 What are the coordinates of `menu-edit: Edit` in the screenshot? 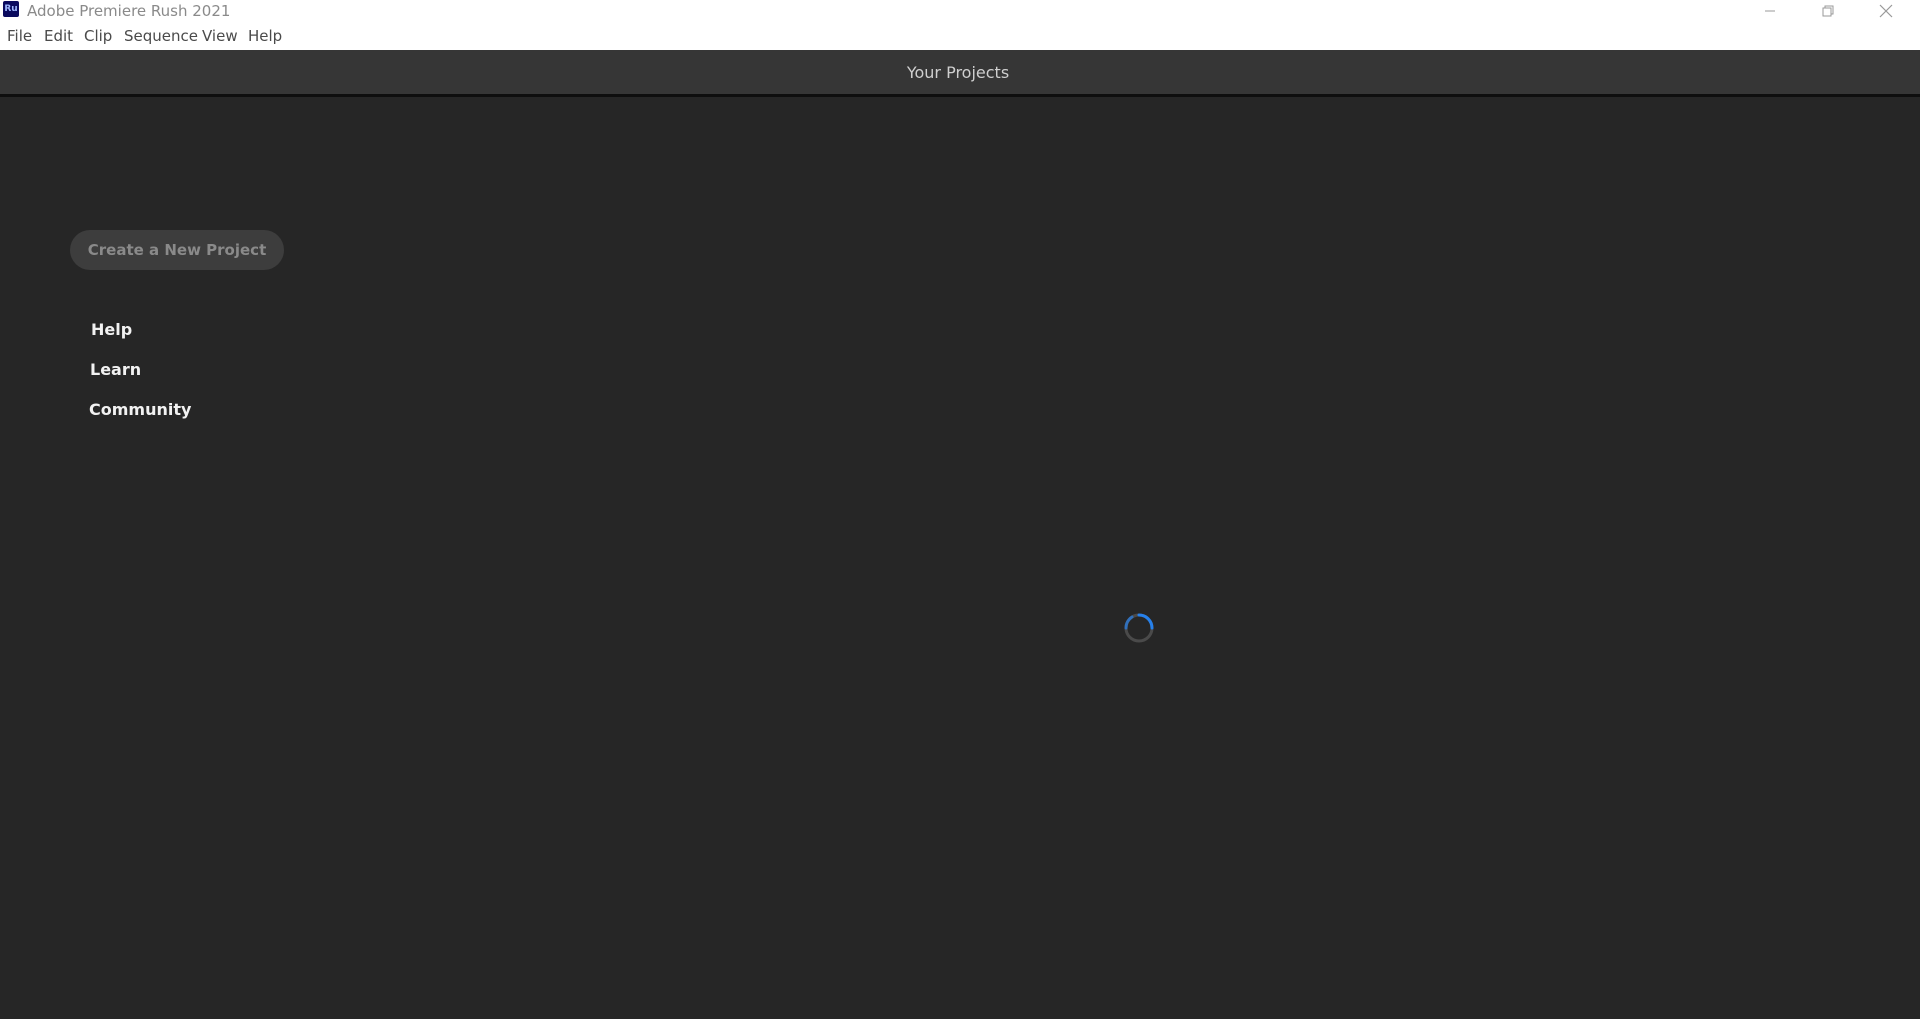 It's located at (58, 36).